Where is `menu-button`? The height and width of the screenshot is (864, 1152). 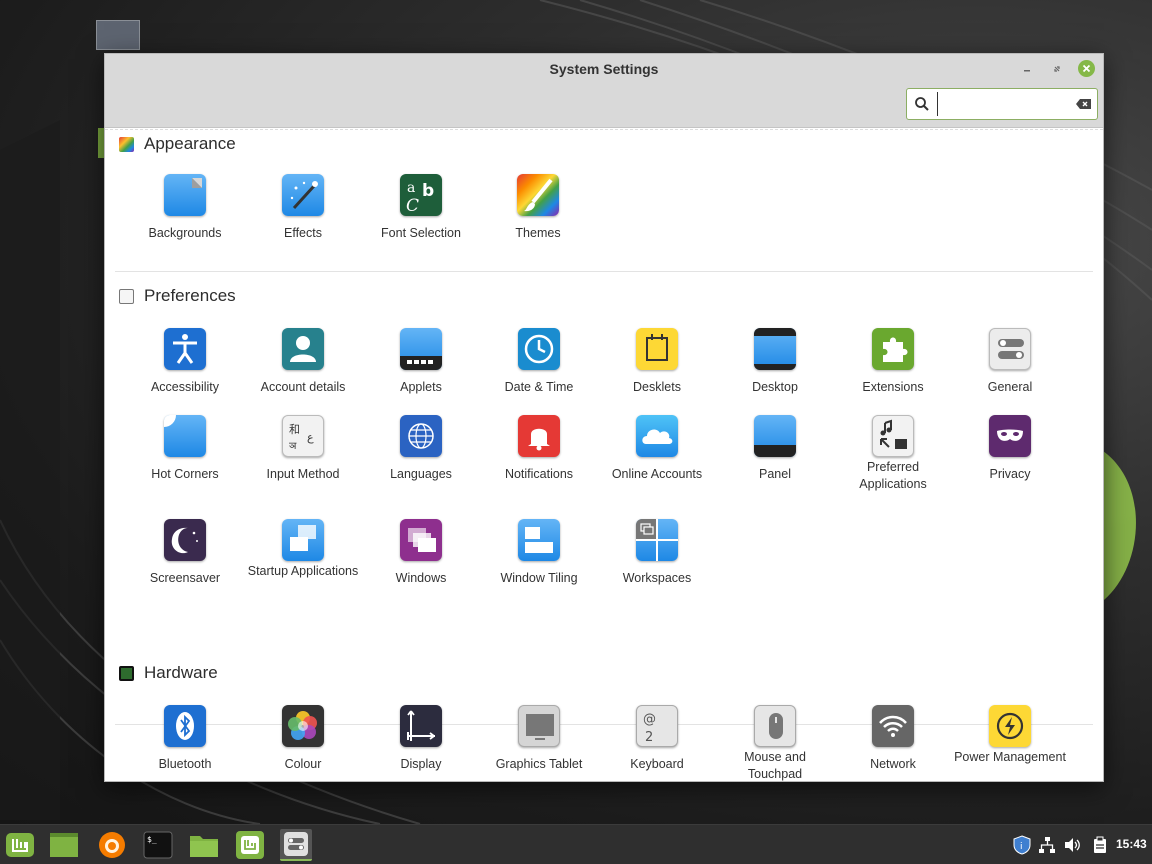
menu-button is located at coordinates (20, 845).